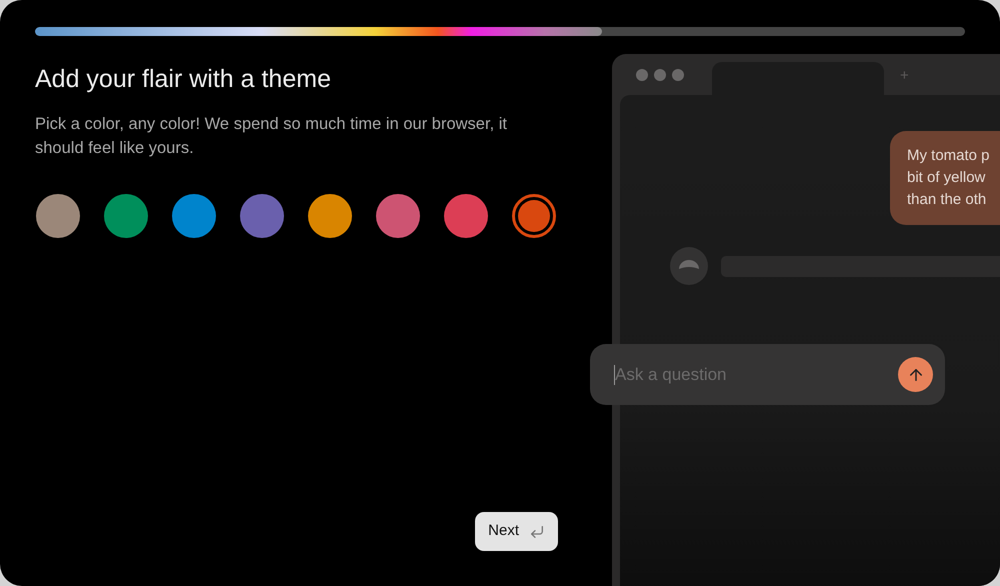 The height and width of the screenshot is (586, 1000). Describe the element at coordinates (946, 178) in the screenshot. I see `message-text: bit of yellow` at that location.